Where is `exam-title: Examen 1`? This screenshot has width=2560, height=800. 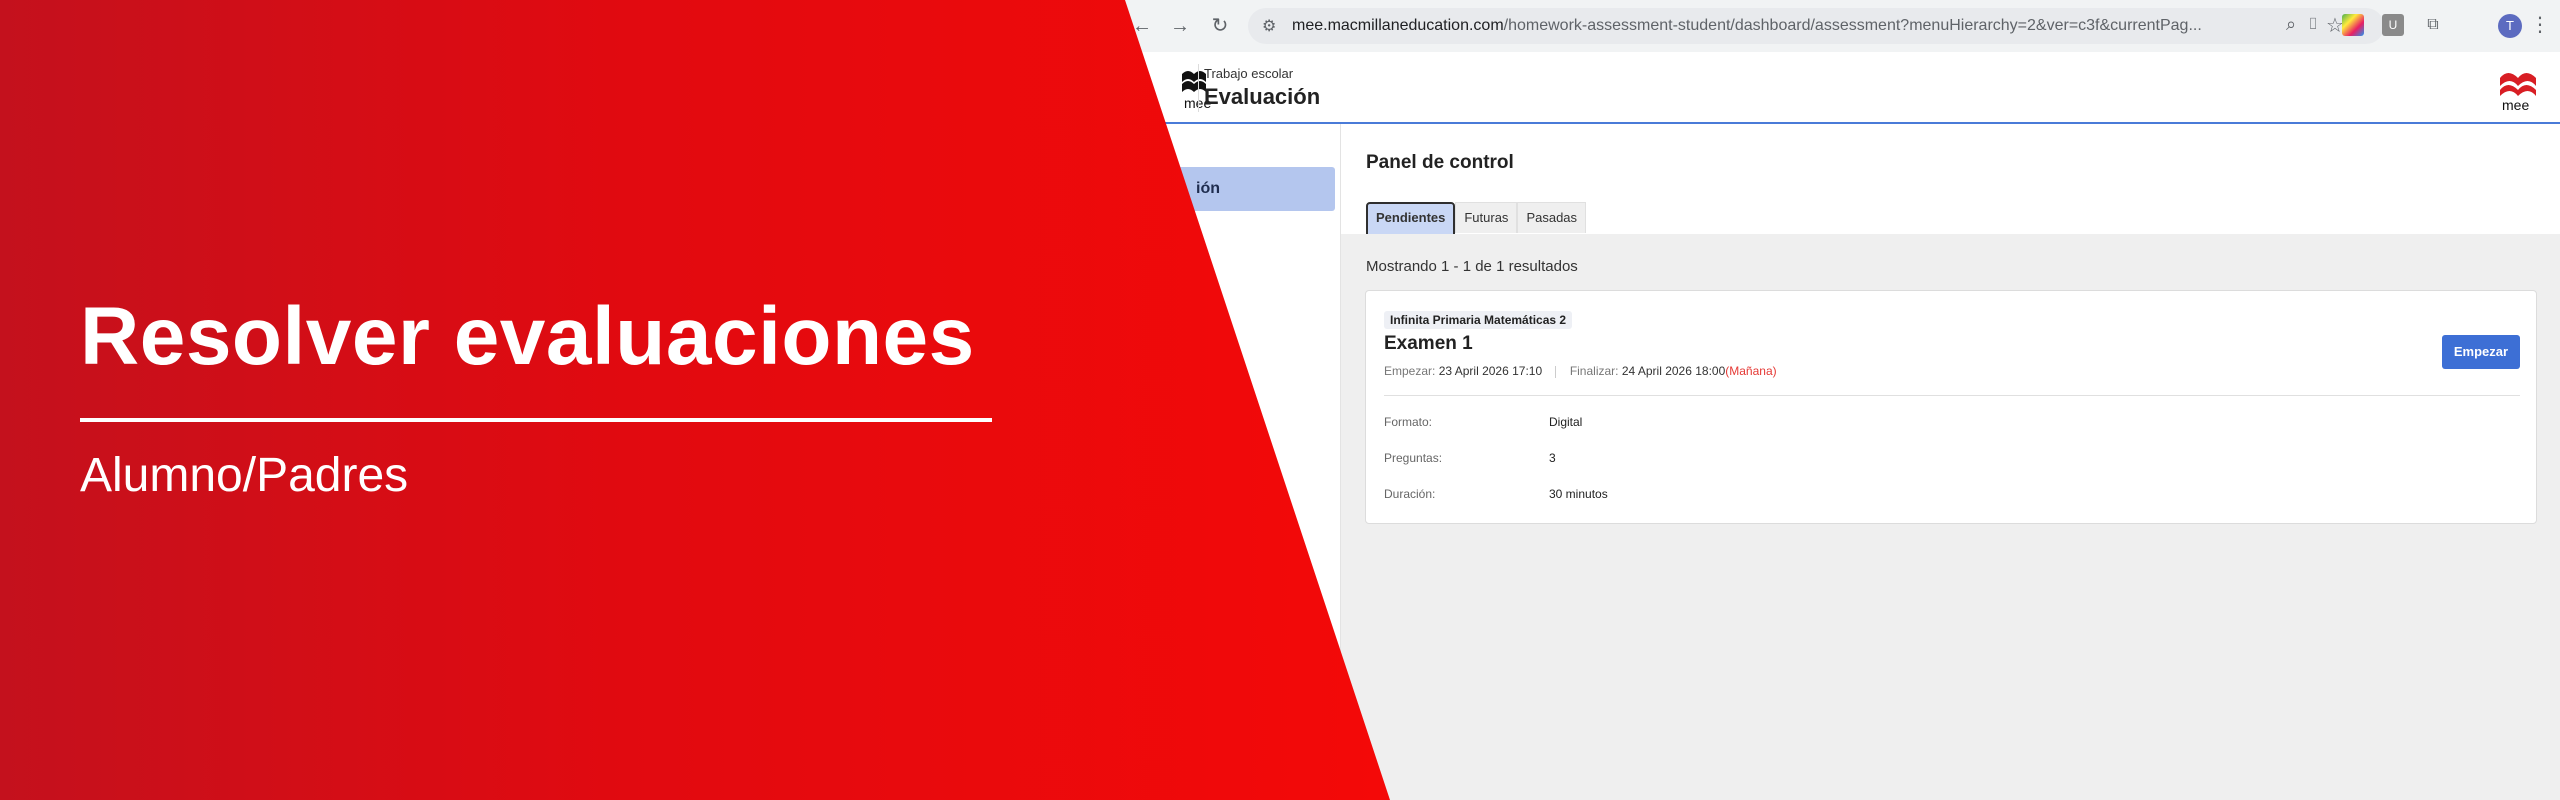 exam-title: Examen 1 is located at coordinates (1428, 343).